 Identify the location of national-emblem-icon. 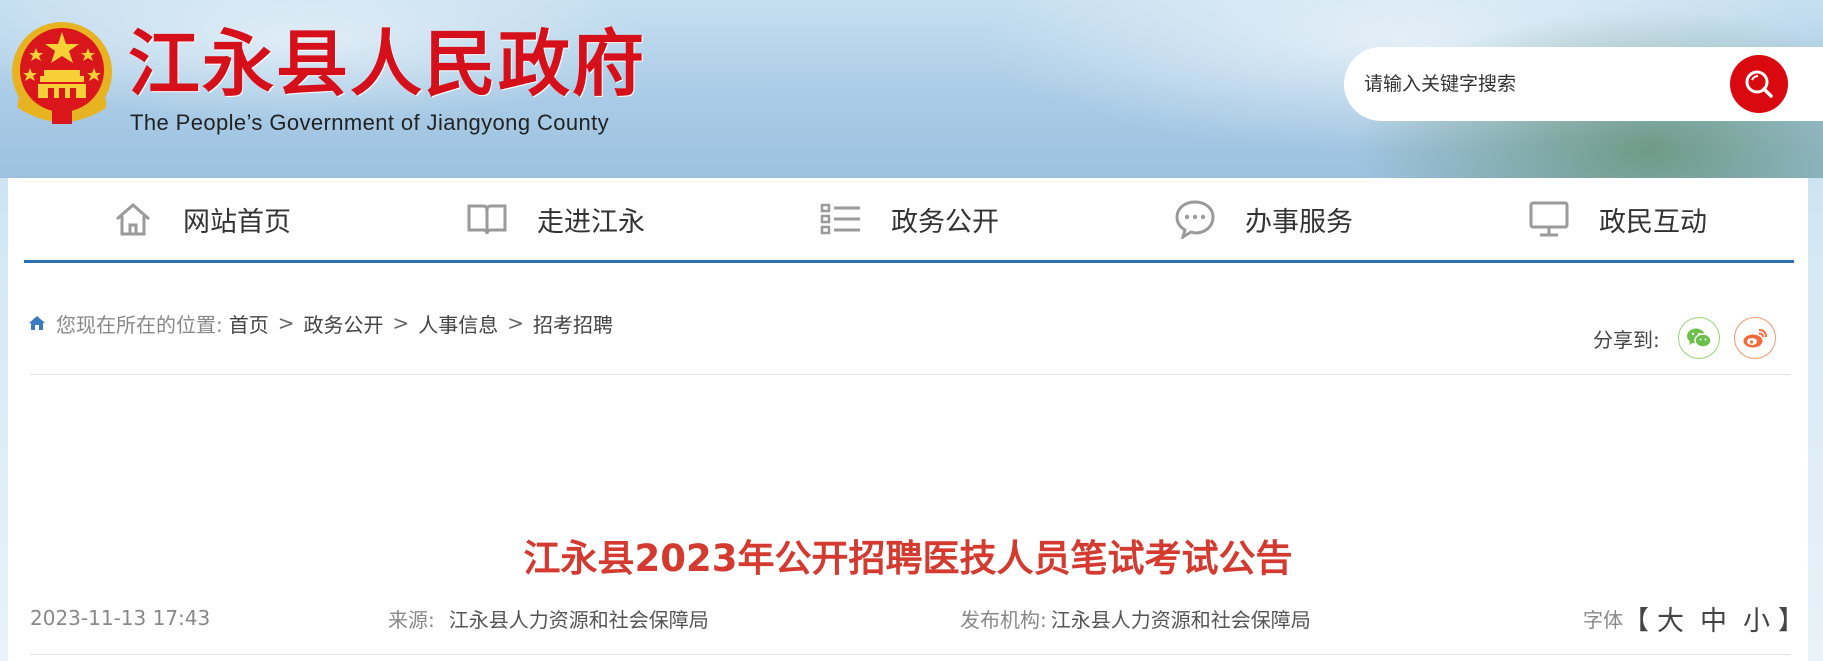
(62, 74).